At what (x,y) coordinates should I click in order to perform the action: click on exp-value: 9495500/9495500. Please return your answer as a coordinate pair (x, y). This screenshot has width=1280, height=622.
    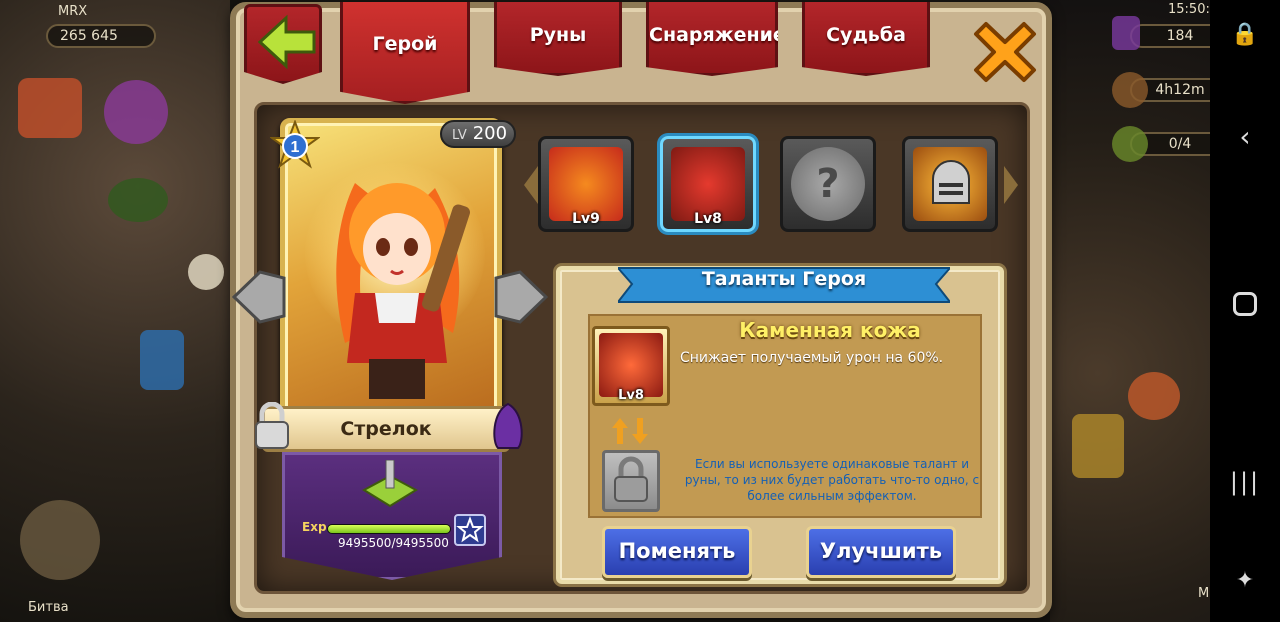
    Looking at the image, I should click on (393, 543).